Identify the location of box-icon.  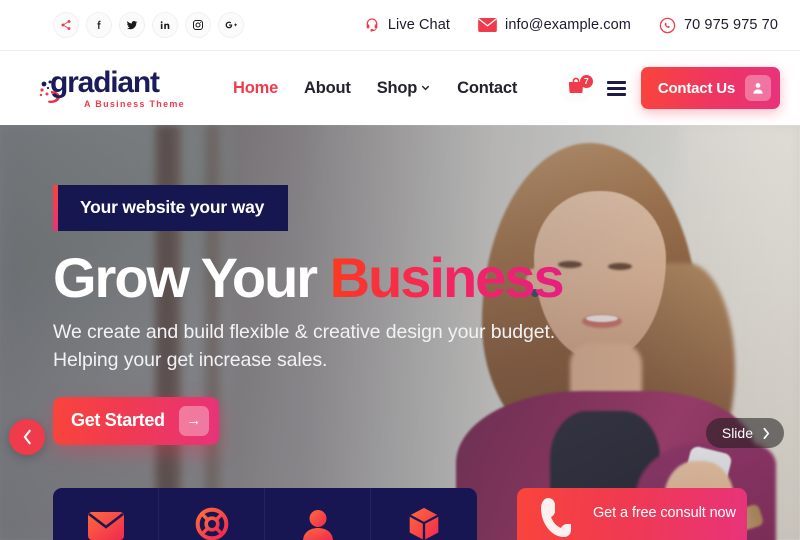
(424, 523).